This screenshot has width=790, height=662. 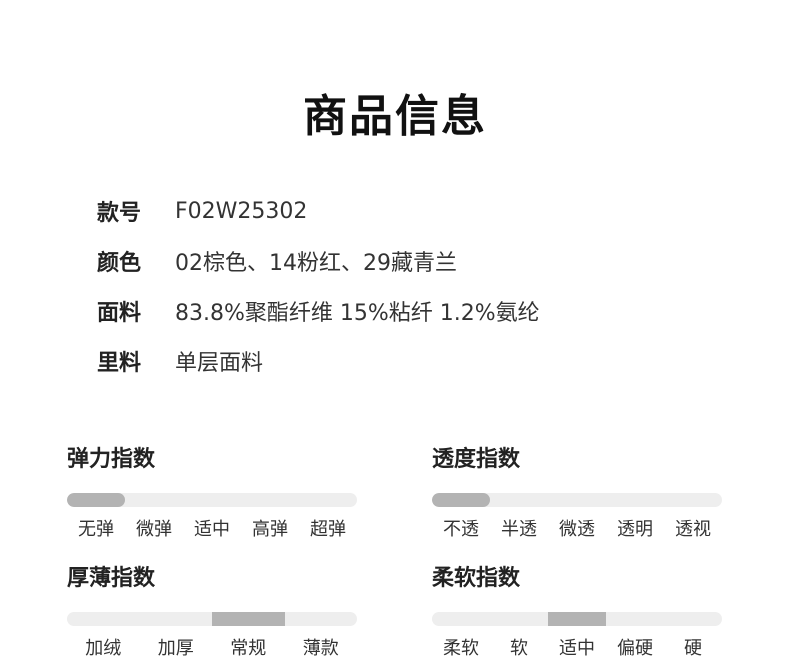 What do you see at coordinates (328, 529) in the screenshot?
I see `meter-level: 超弹` at bounding box center [328, 529].